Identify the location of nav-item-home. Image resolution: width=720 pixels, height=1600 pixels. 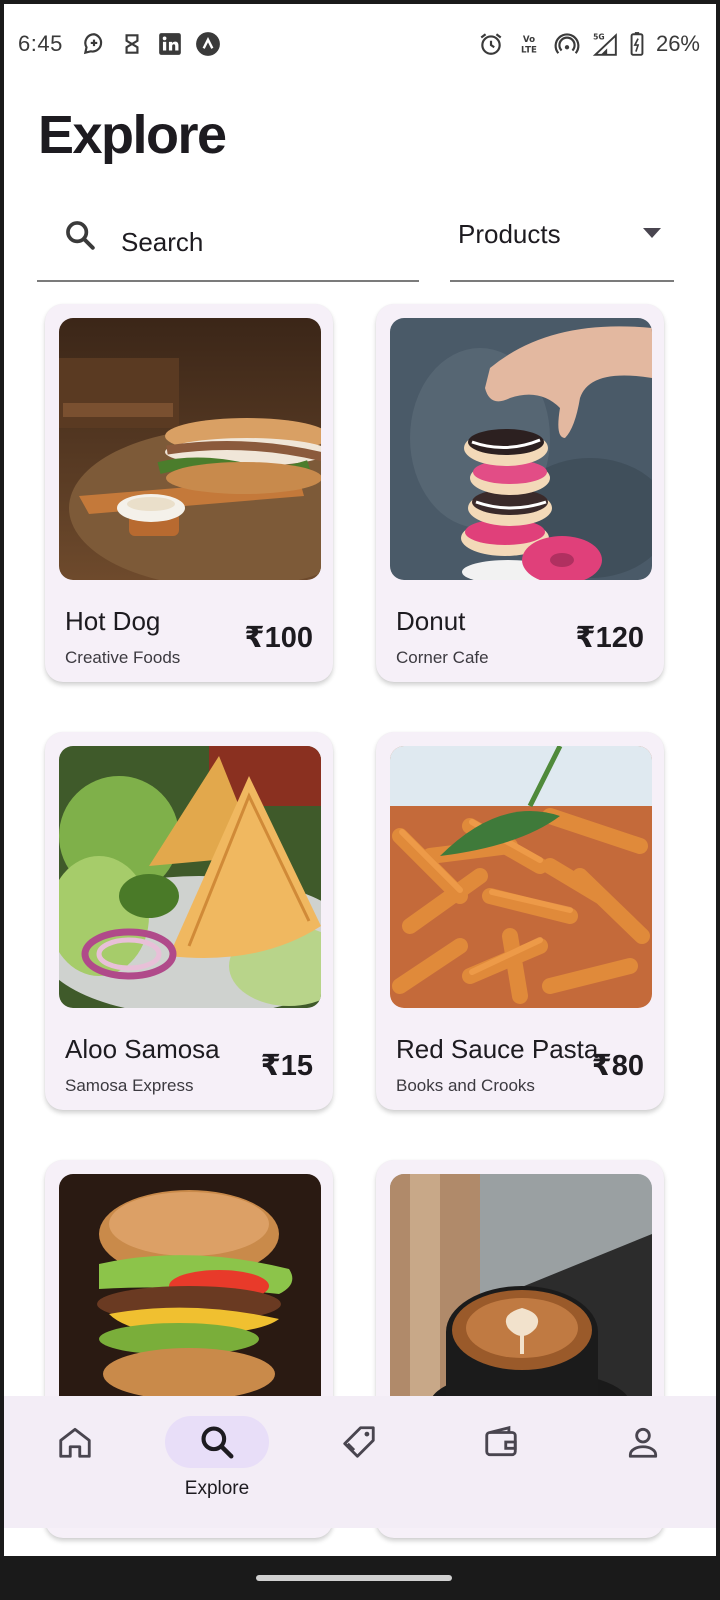
(75, 1462).